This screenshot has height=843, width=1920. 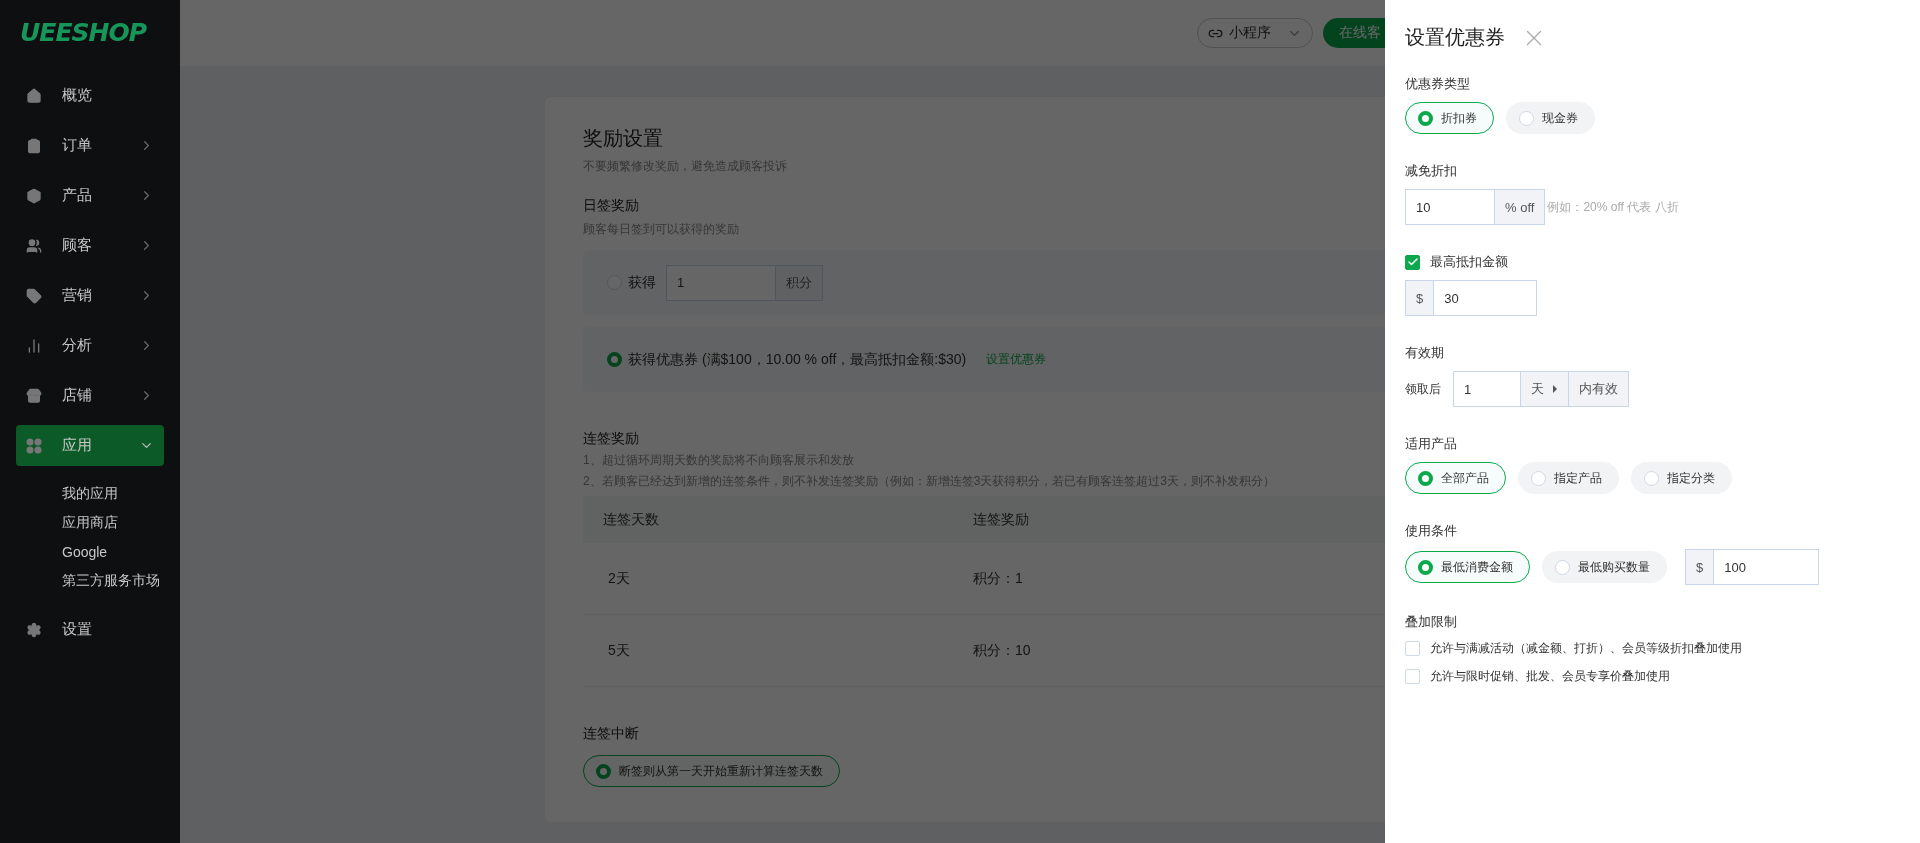 What do you see at coordinates (1002, 650) in the screenshot?
I see `table-cell: 积分：10` at bounding box center [1002, 650].